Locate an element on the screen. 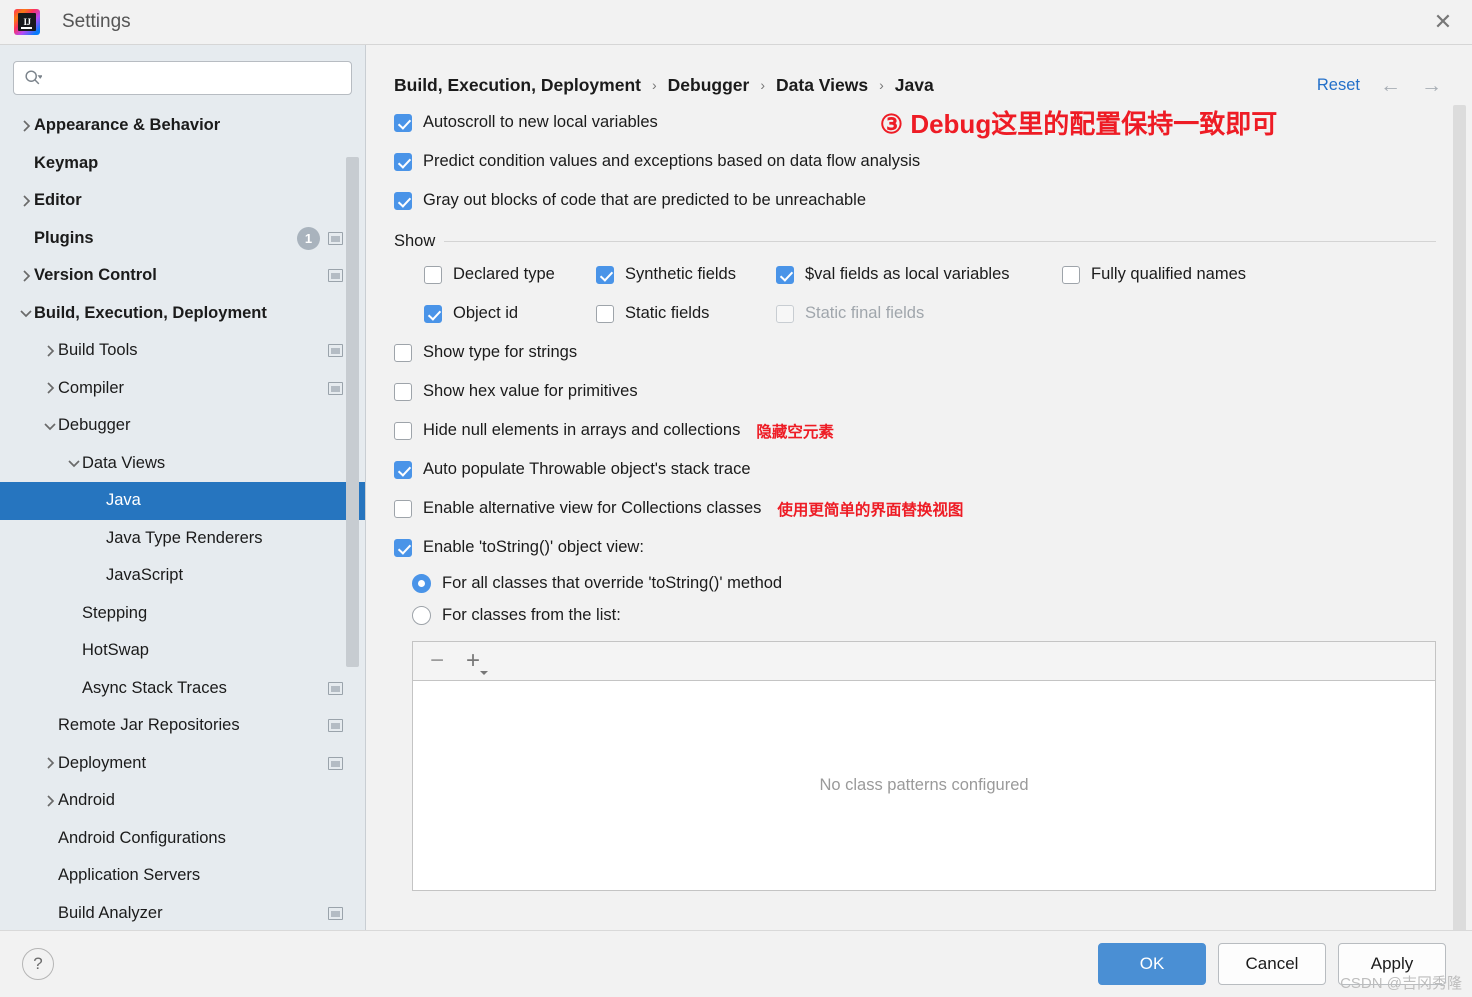  sidebar-item-remote-jar-repositories: Remote Jar Repositories is located at coordinates (182, 726).